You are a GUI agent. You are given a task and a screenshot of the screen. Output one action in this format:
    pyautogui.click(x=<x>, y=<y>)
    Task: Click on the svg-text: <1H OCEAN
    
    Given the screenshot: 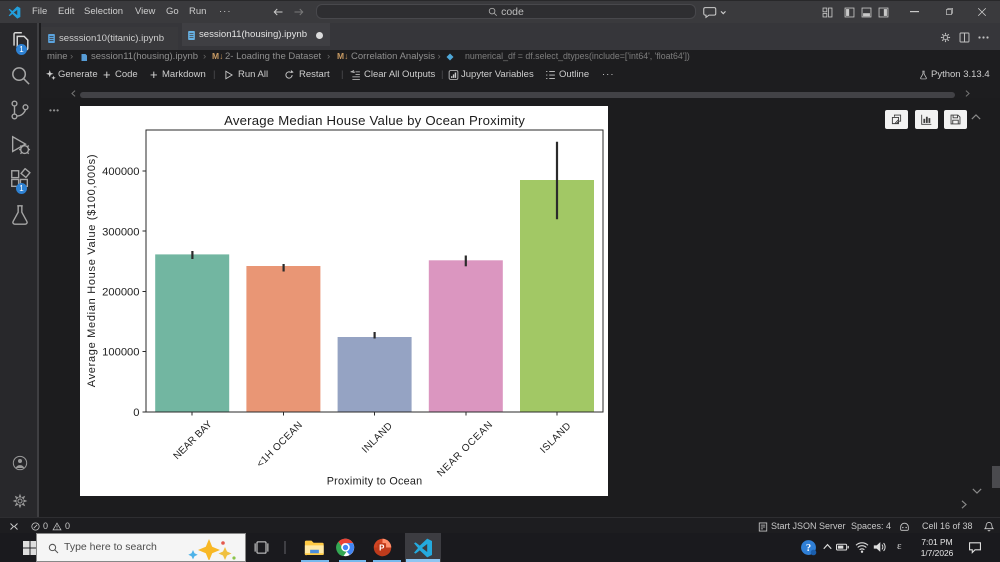 What is the action you would take?
    pyautogui.click(x=280, y=445)
    